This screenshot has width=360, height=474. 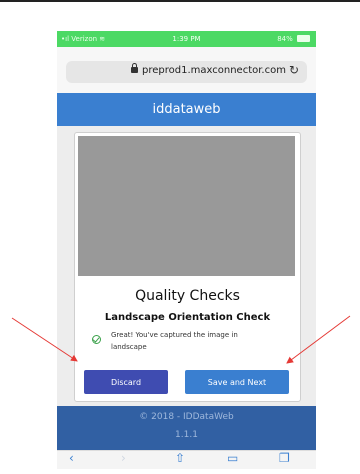 What do you see at coordinates (232, 458) in the screenshot?
I see `bookmarks-icon: ▭` at bounding box center [232, 458].